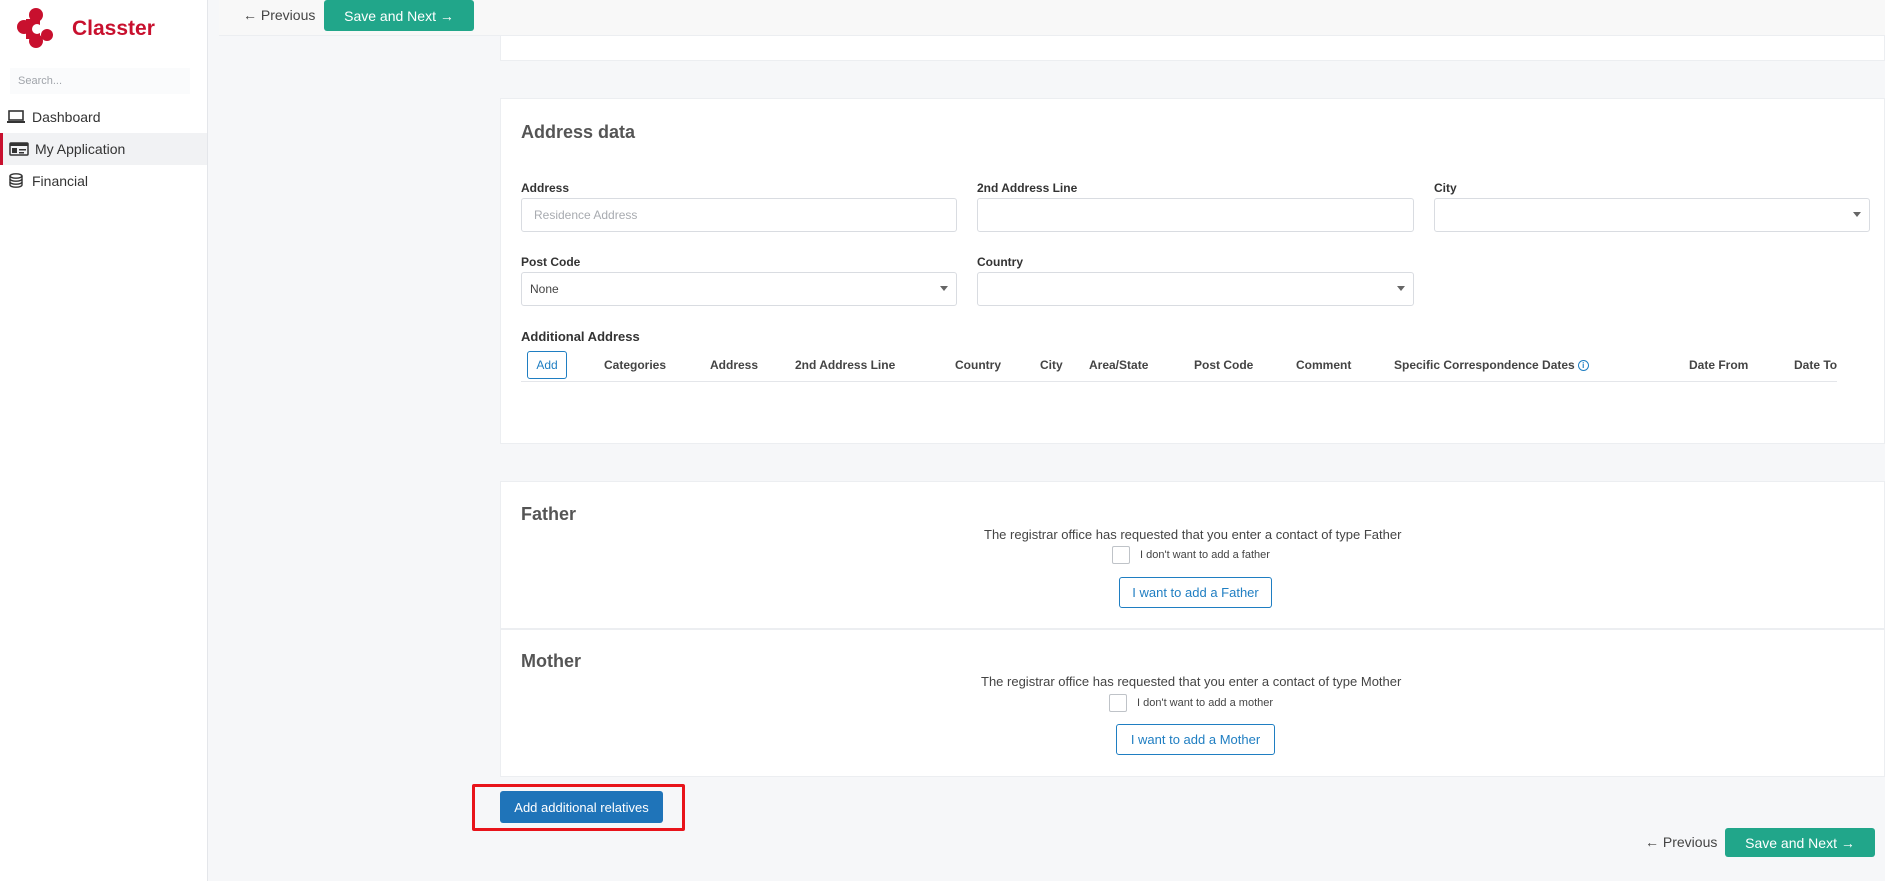 This screenshot has width=1885, height=881. Describe the element at coordinates (635, 365) in the screenshot. I see `column-header-categories: Categories` at that location.